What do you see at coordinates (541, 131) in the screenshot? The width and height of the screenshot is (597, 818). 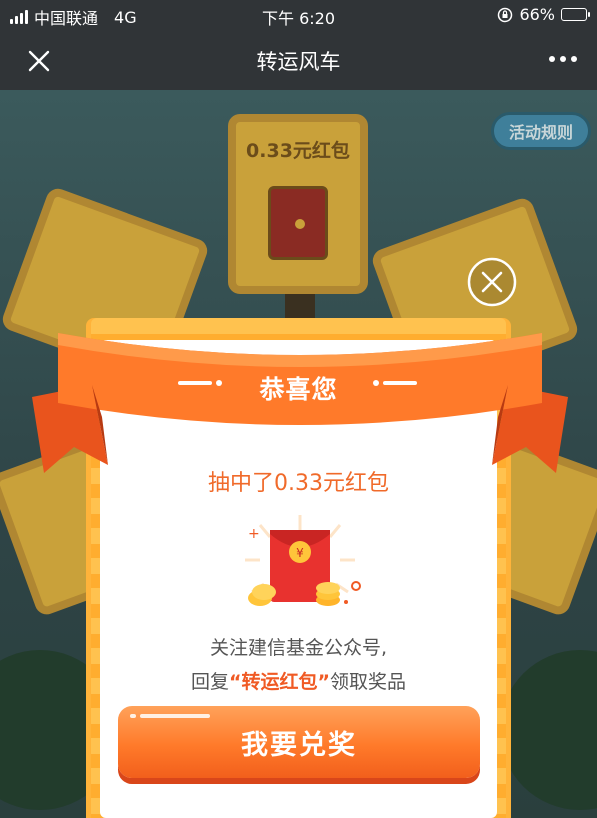 I see `rules-button: 活动规则` at bounding box center [541, 131].